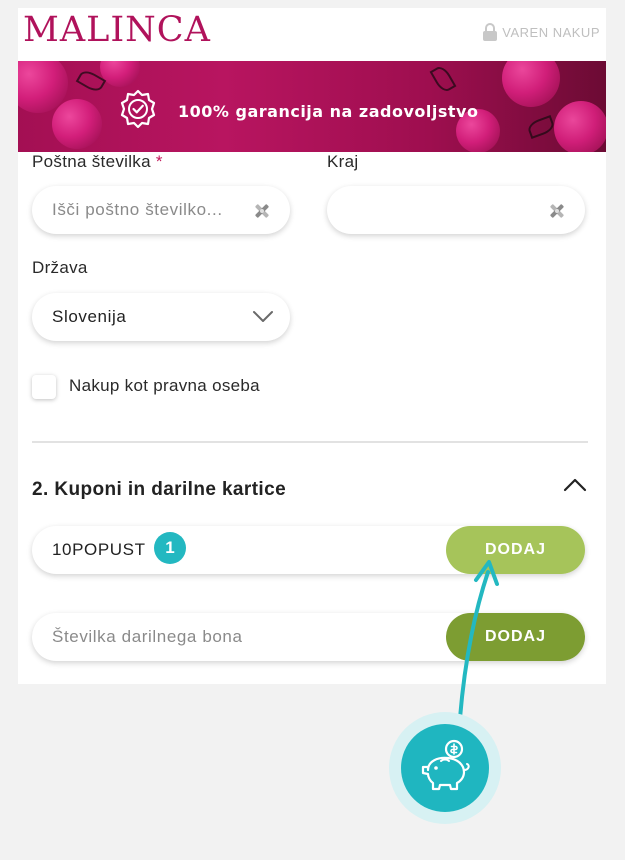  Describe the element at coordinates (515, 550) in the screenshot. I see `add-coupon-button: DODAJ` at that location.